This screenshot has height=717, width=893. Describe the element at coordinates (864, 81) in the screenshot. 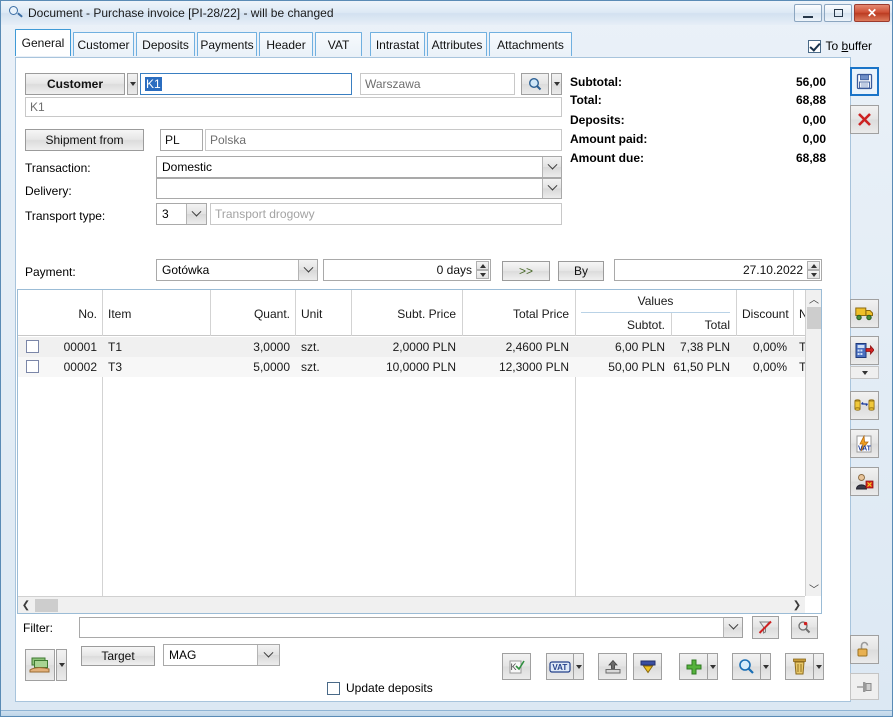

I see `save-button` at that location.